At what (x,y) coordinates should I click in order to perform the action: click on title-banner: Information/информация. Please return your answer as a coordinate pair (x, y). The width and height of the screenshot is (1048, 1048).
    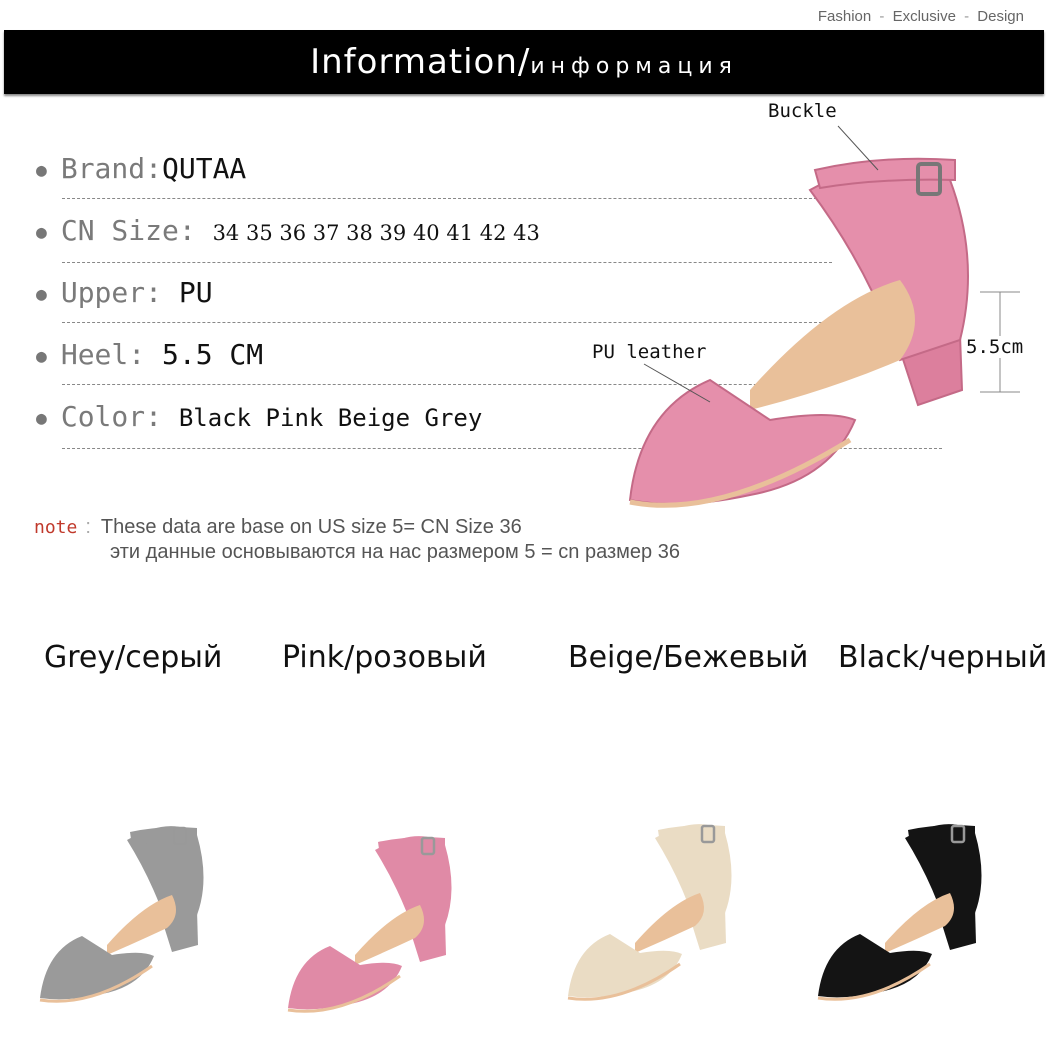
    Looking at the image, I should click on (524, 62).